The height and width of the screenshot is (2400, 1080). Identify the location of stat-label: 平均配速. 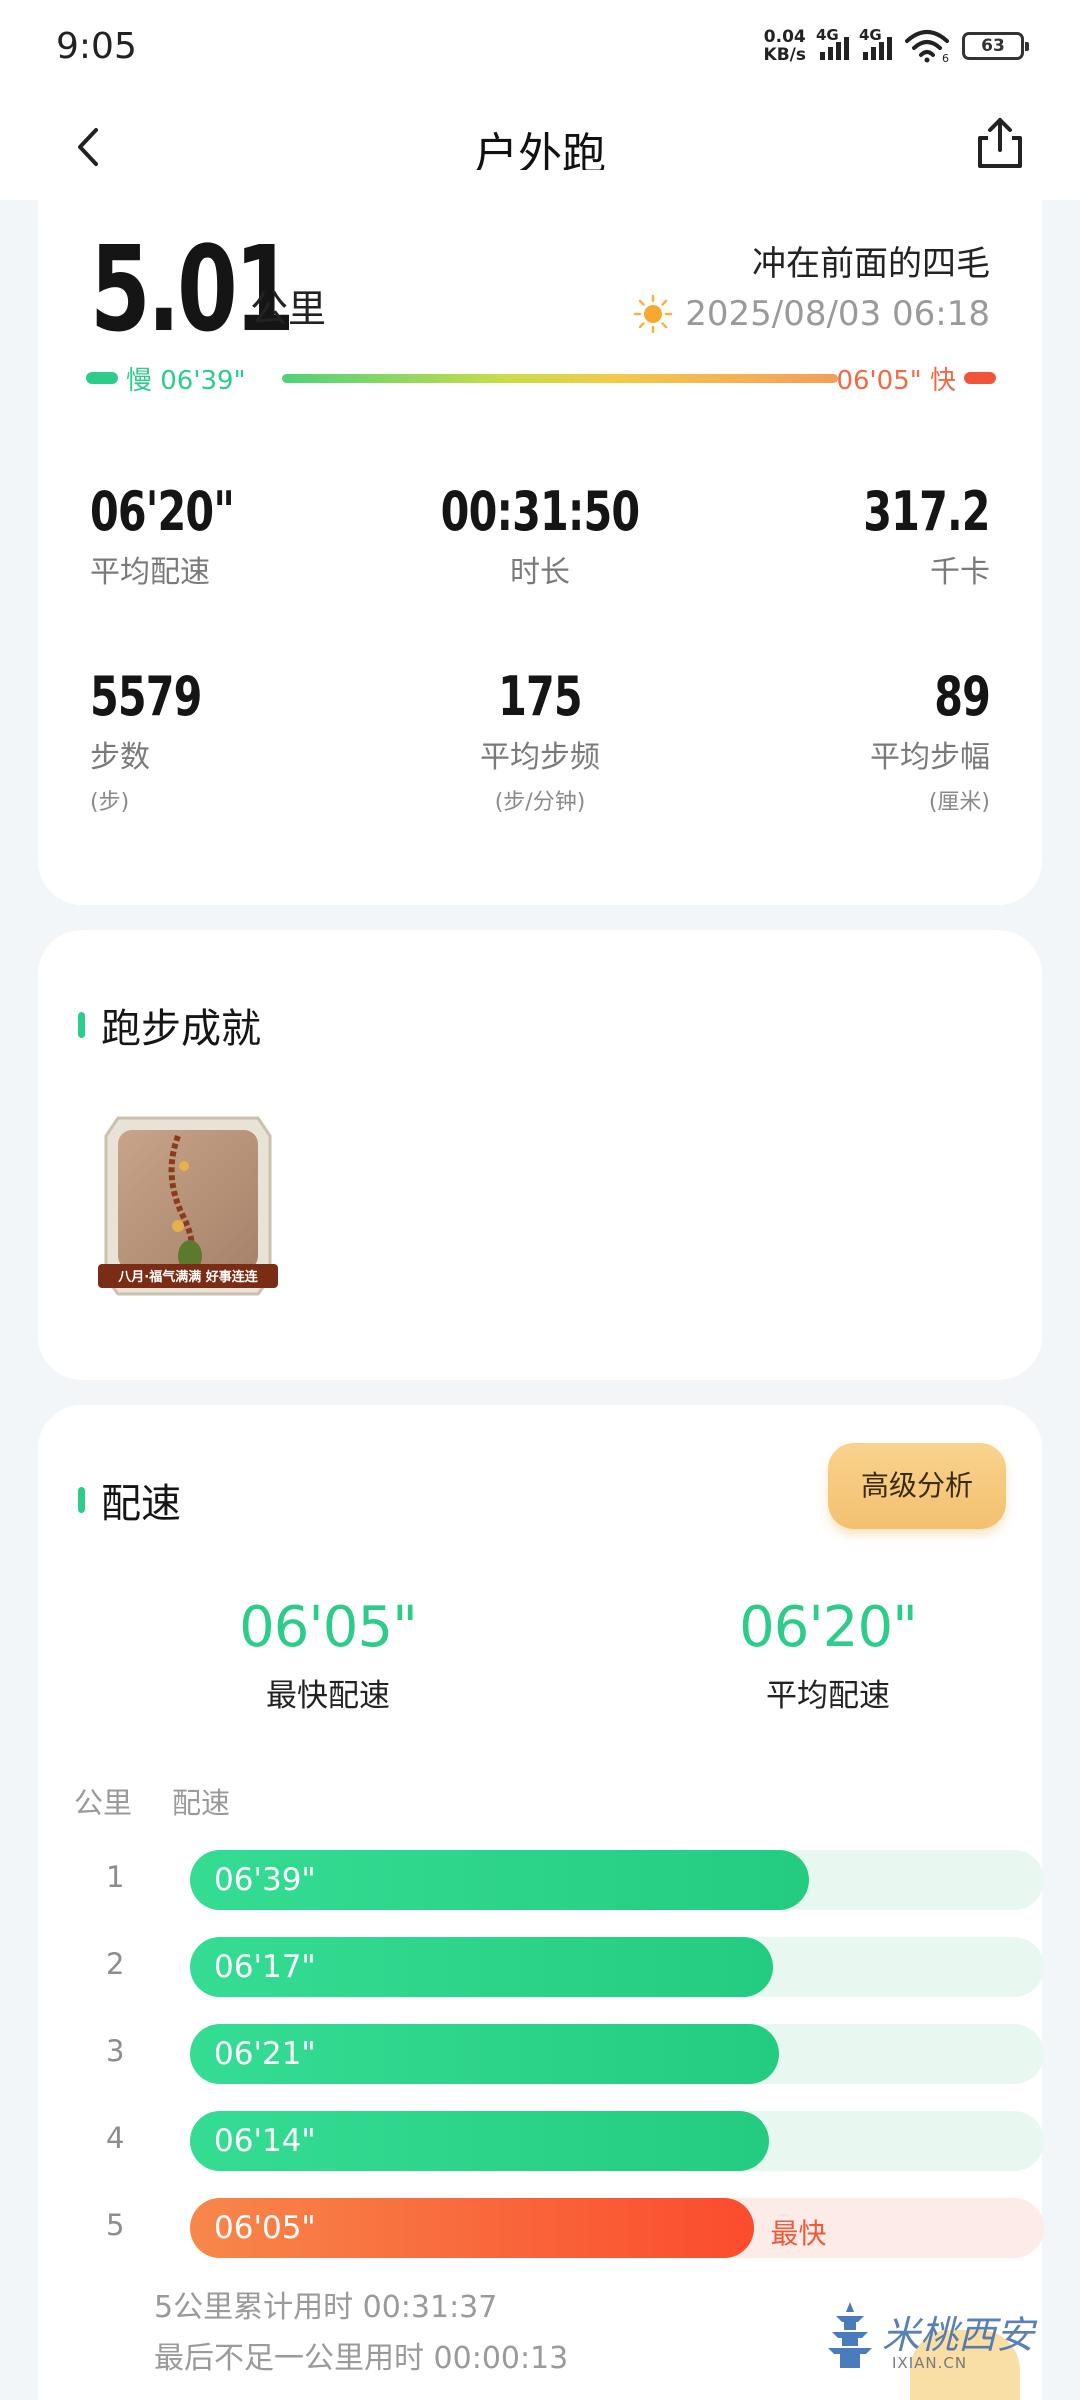
(150, 572).